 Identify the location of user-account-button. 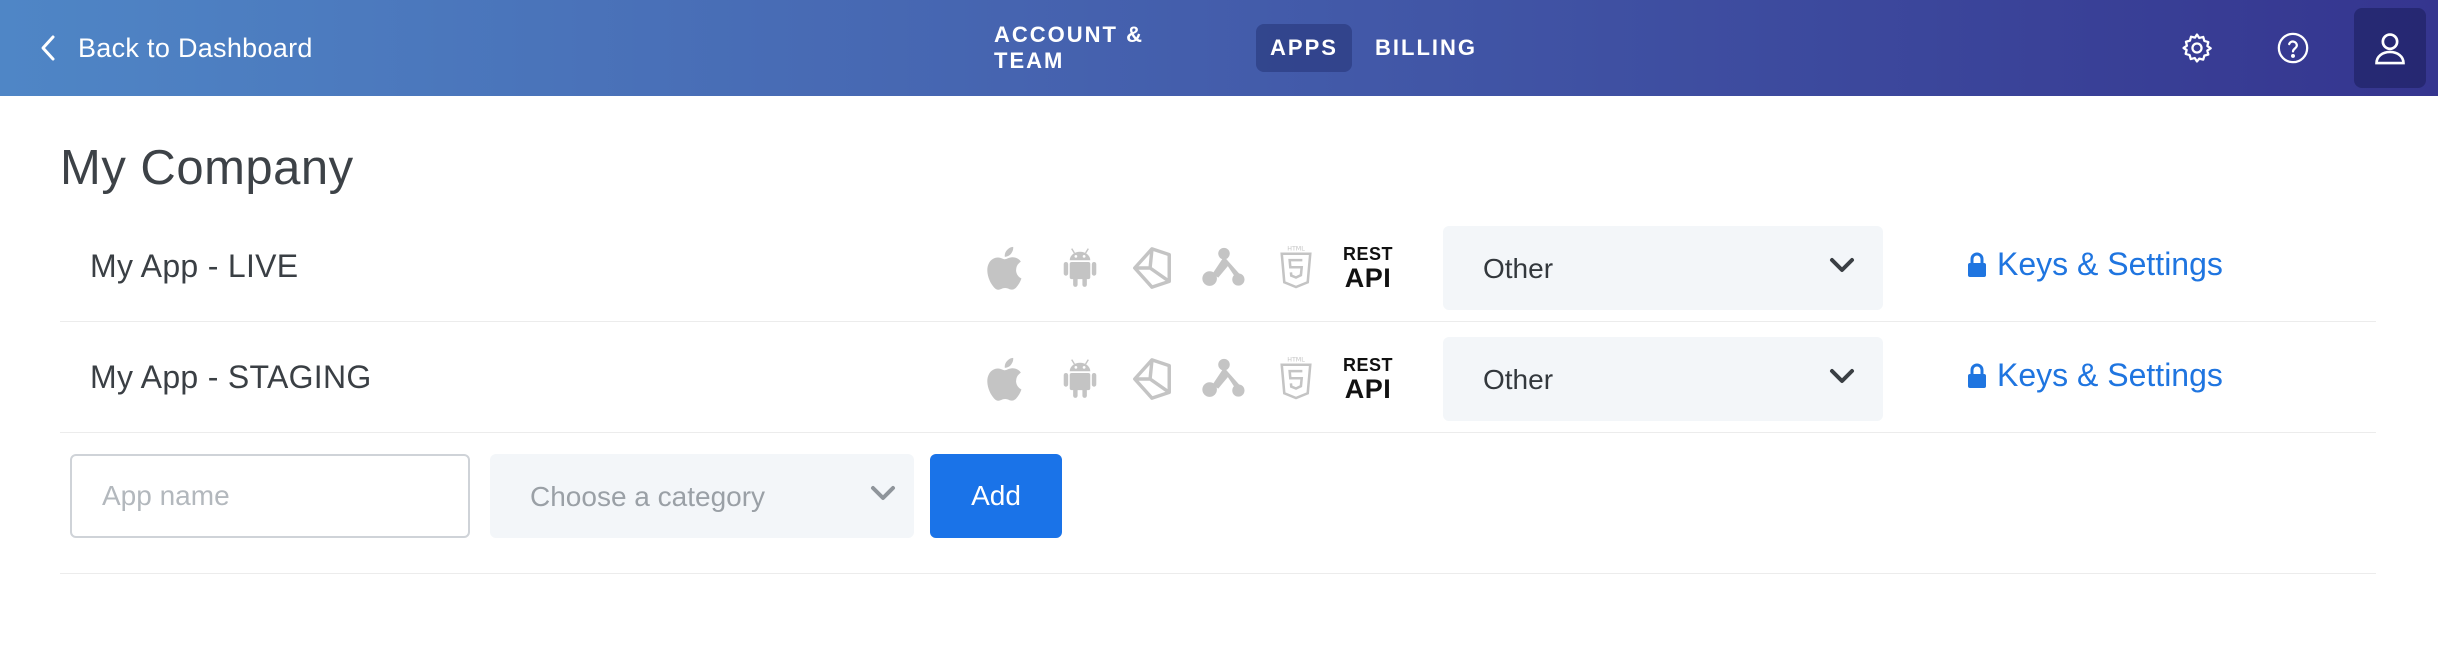
(2390, 48).